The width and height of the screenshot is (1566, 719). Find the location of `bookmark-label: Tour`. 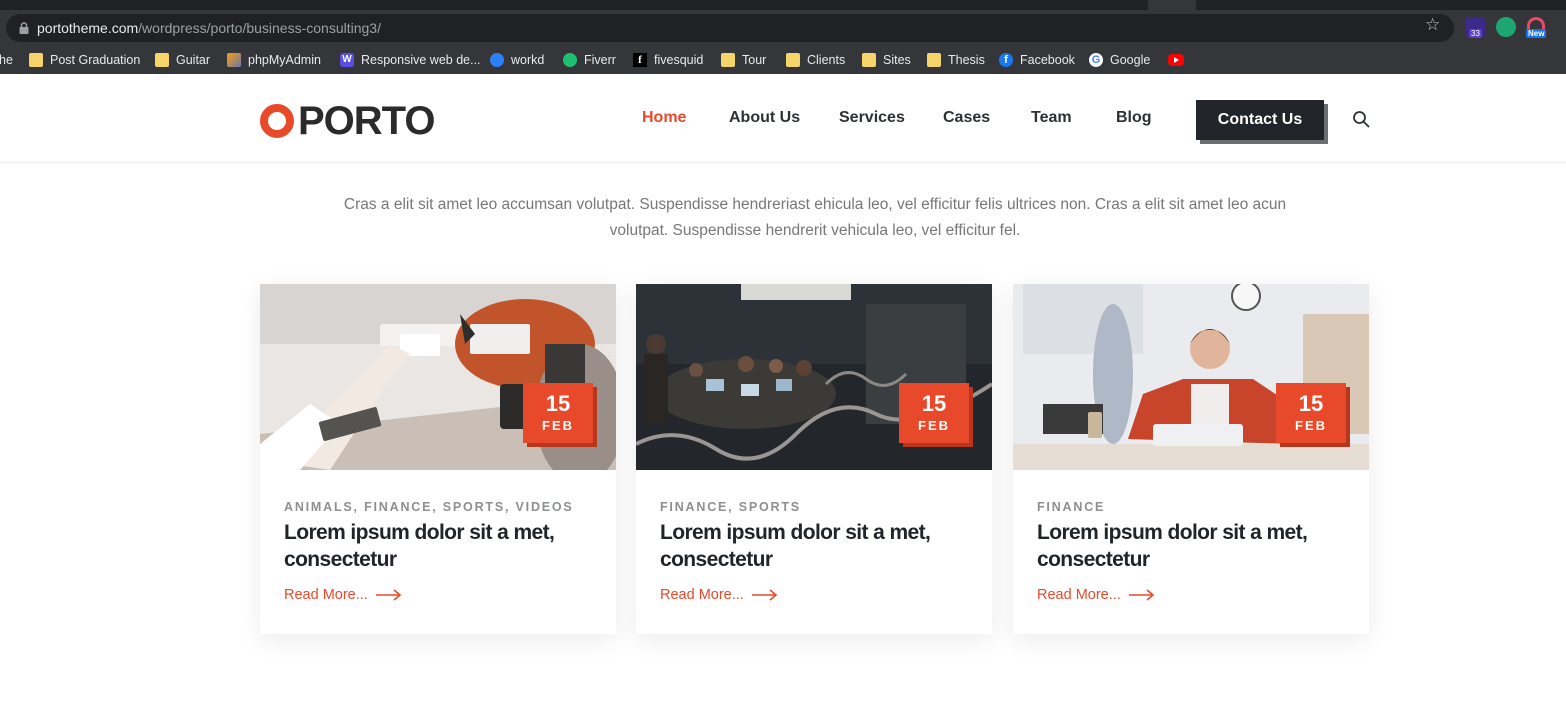

bookmark-label: Tour is located at coordinates (754, 60).